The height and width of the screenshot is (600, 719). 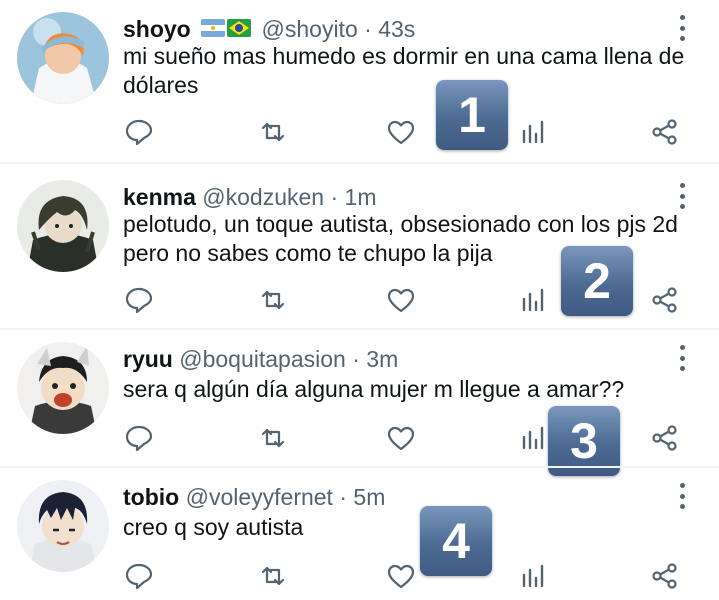 I want to click on number-badge: 4, so click(x=456, y=541).